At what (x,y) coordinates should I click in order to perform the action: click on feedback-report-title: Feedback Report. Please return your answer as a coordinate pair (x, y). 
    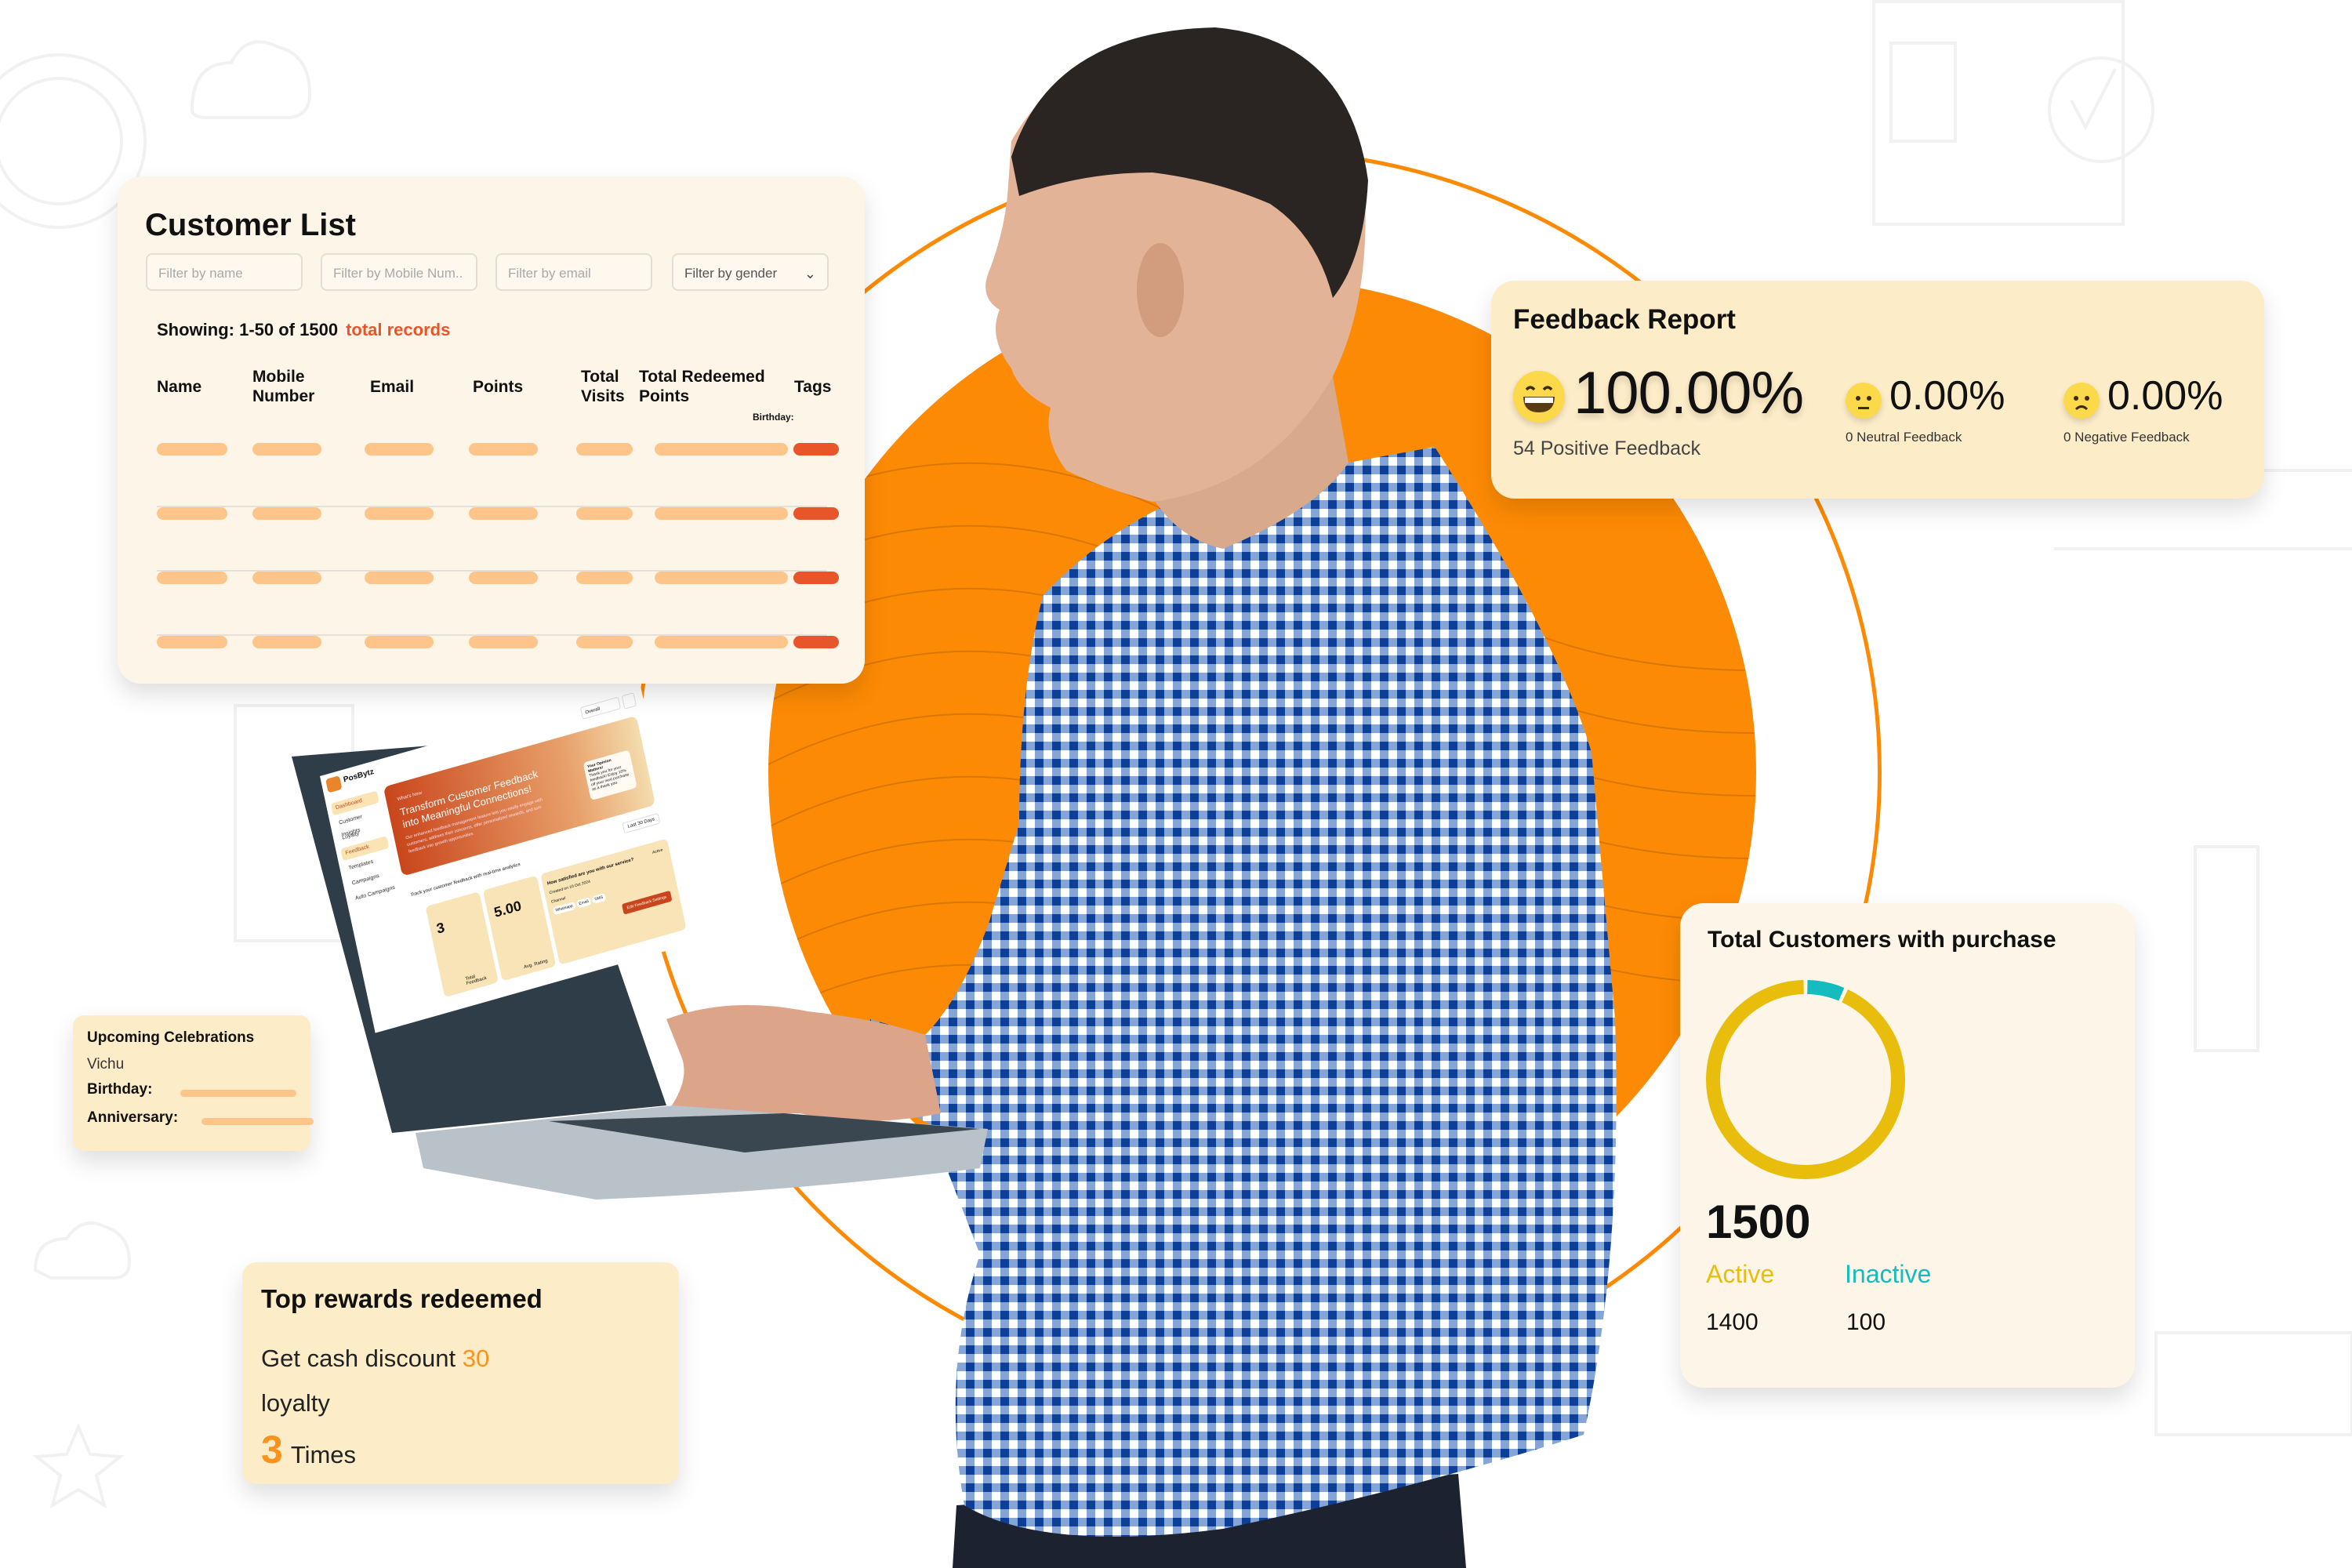
    Looking at the image, I should click on (1624, 319).